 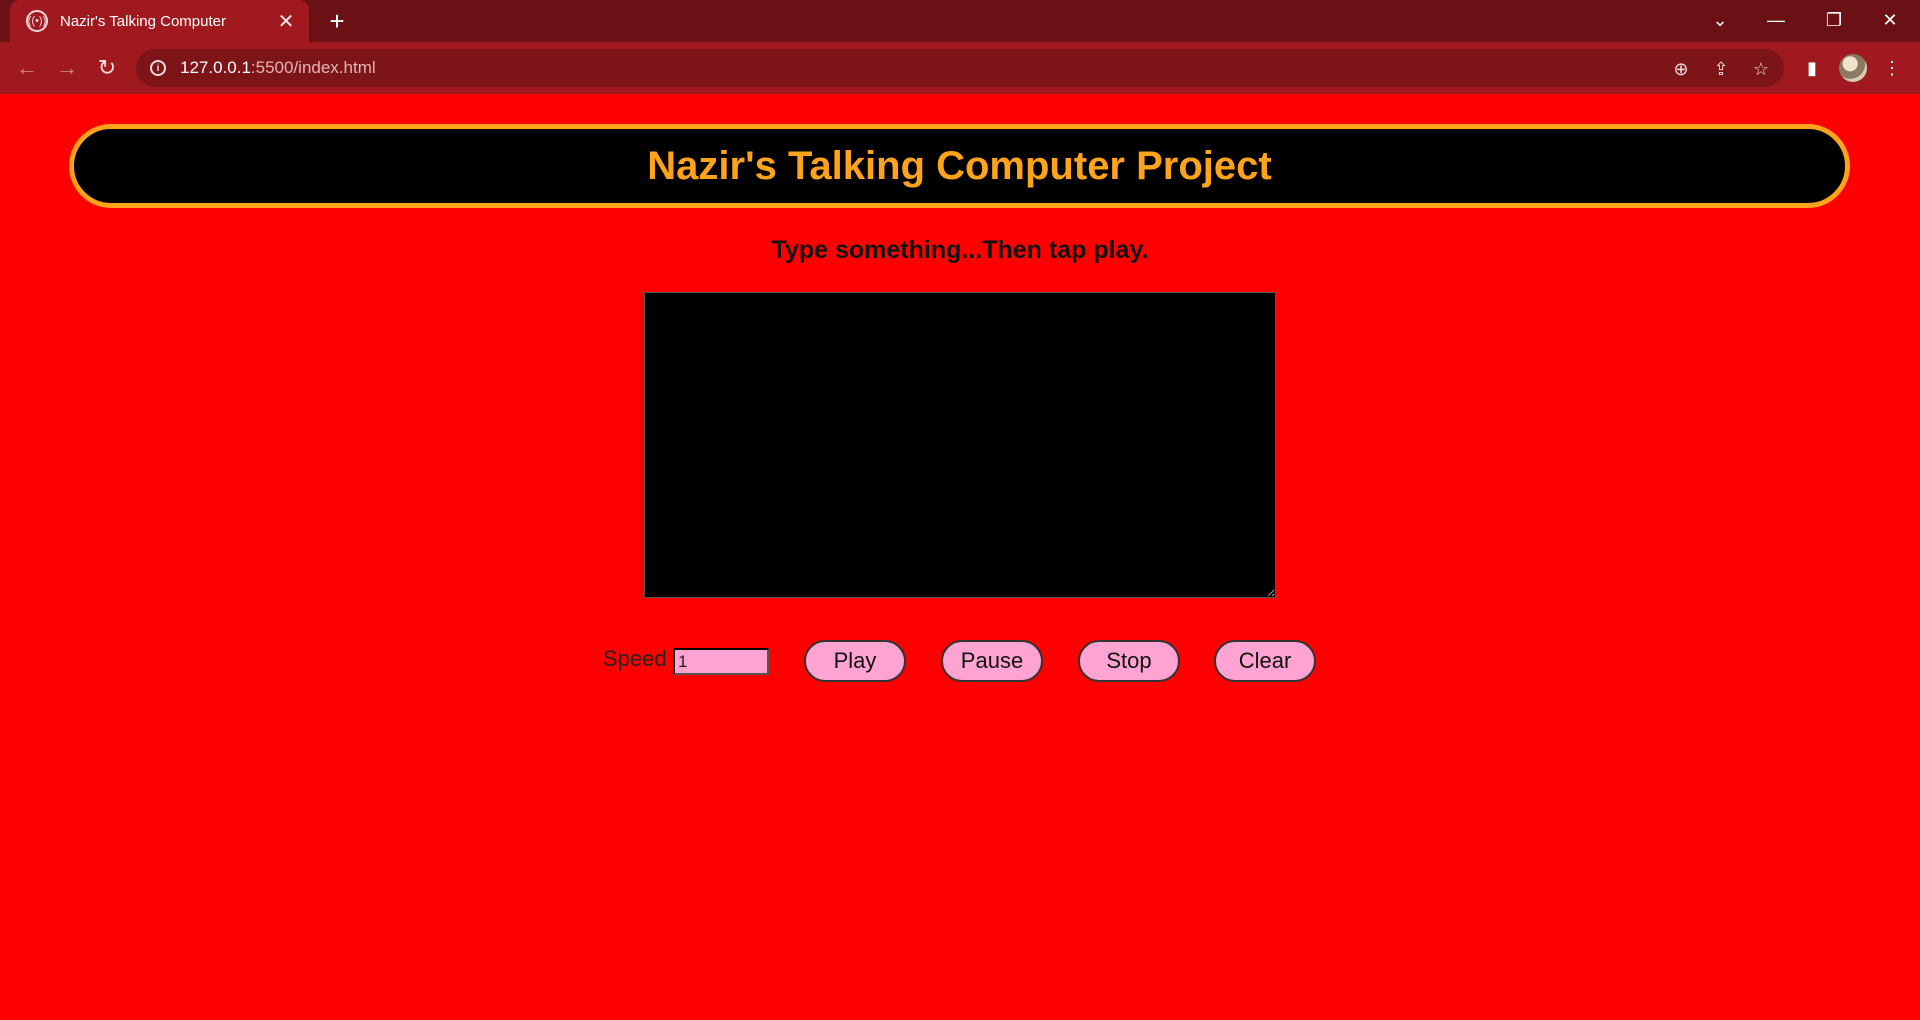 I want to click on page-title: Nazir's Talking Computer Project, so click(x=959, y=165).